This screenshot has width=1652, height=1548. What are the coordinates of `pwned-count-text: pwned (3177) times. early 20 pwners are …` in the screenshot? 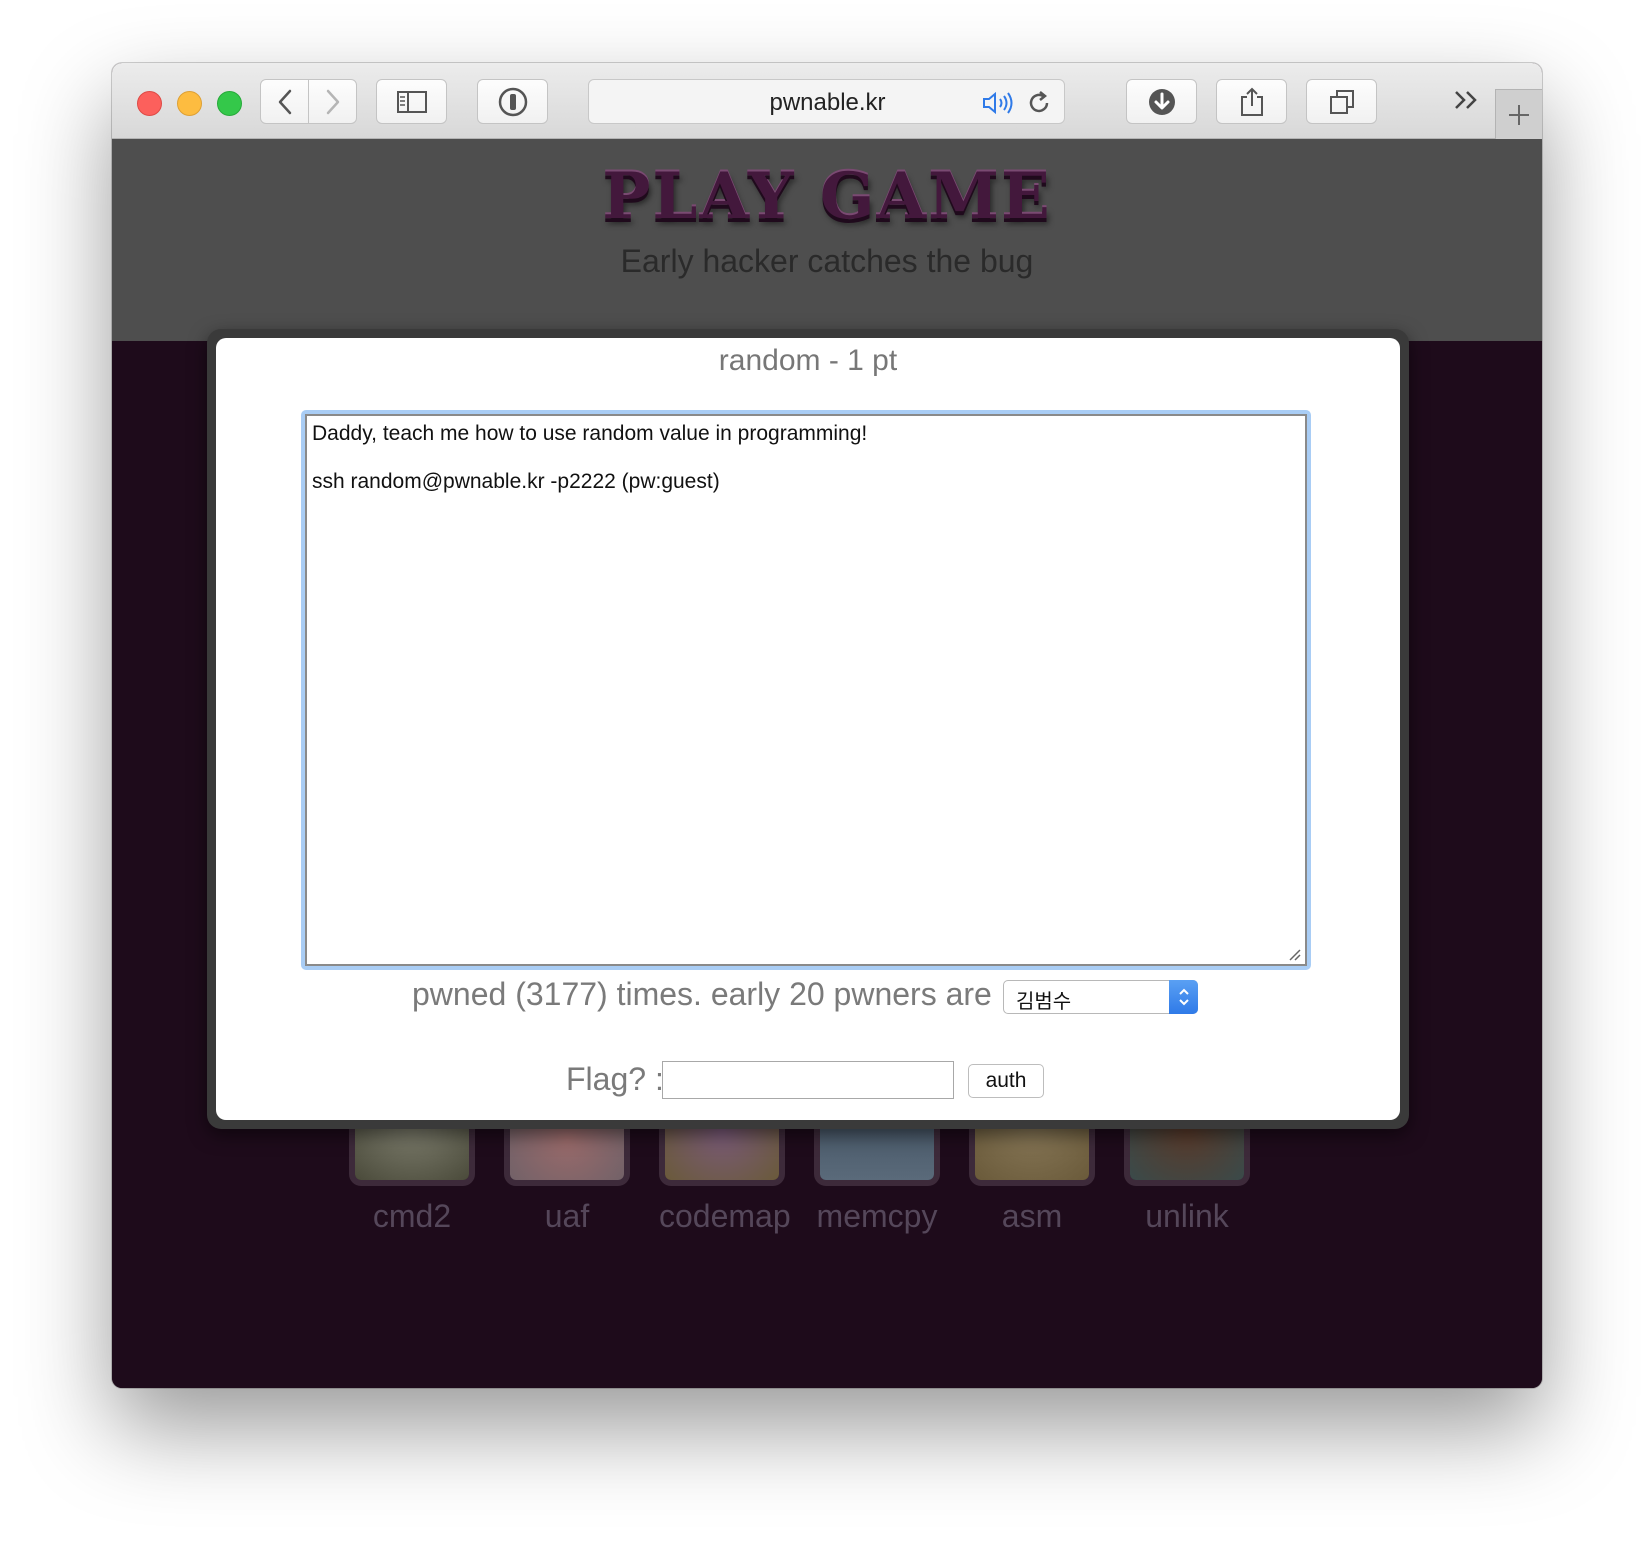 It's located at (711, 994).